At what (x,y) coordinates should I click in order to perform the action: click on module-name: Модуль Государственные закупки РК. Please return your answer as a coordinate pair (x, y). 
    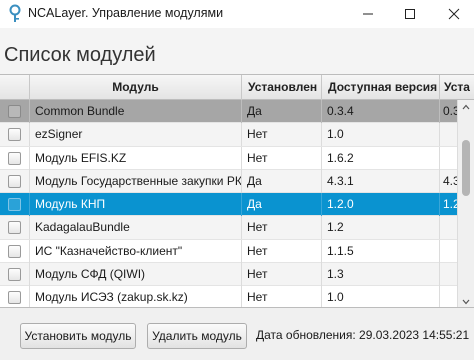
    Looking at the image, I should click on (136, 181).